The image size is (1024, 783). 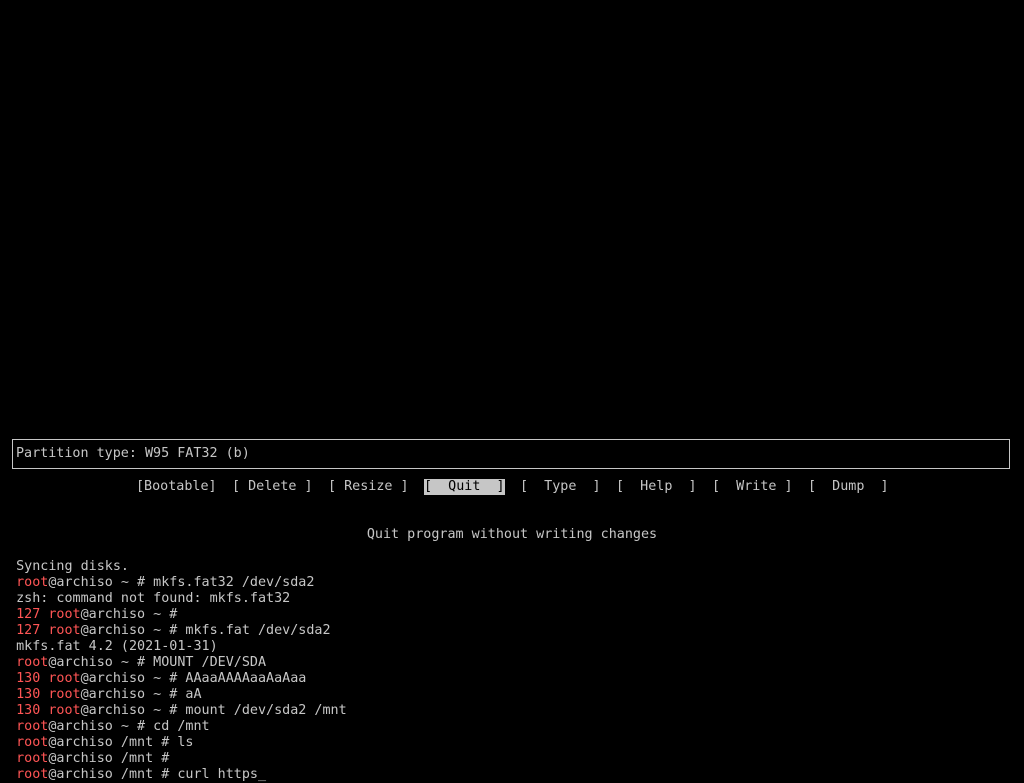 I want to click on partition-info-box: Partition type: W95 FAT32 (b), so click(x=511, y=454).